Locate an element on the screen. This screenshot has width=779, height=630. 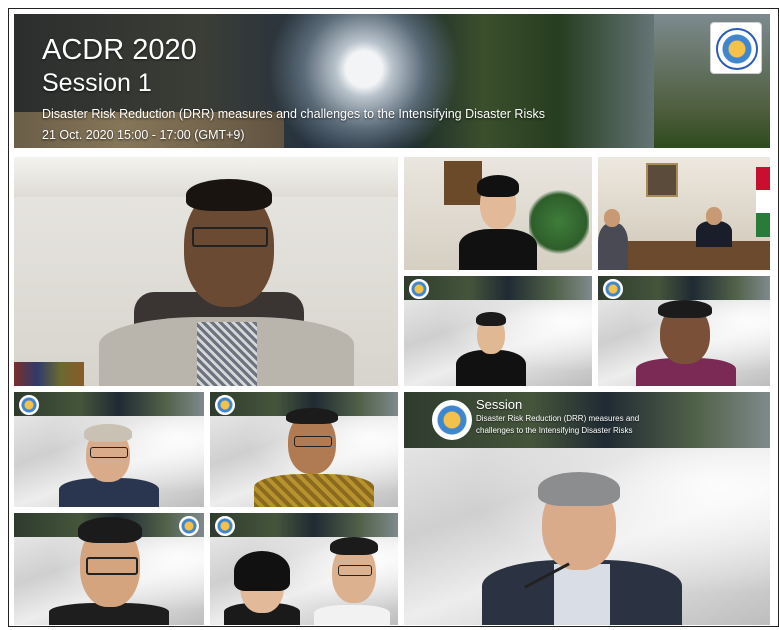
woman-jacket is located at coordinates (498, 249).